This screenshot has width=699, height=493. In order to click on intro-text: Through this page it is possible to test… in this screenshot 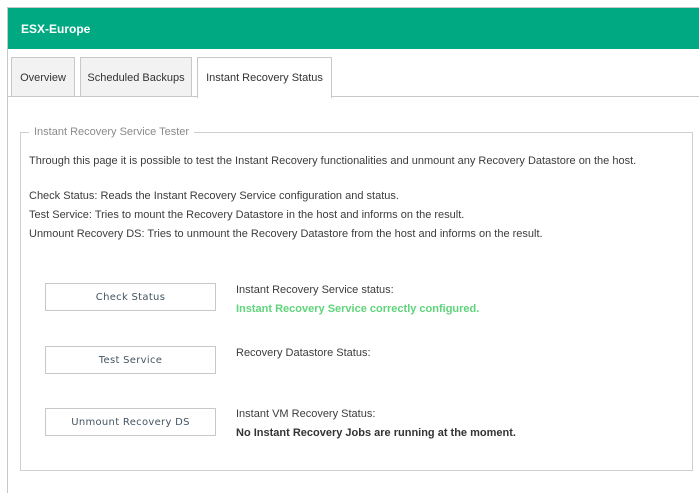, I will do `click(333, 161)`.